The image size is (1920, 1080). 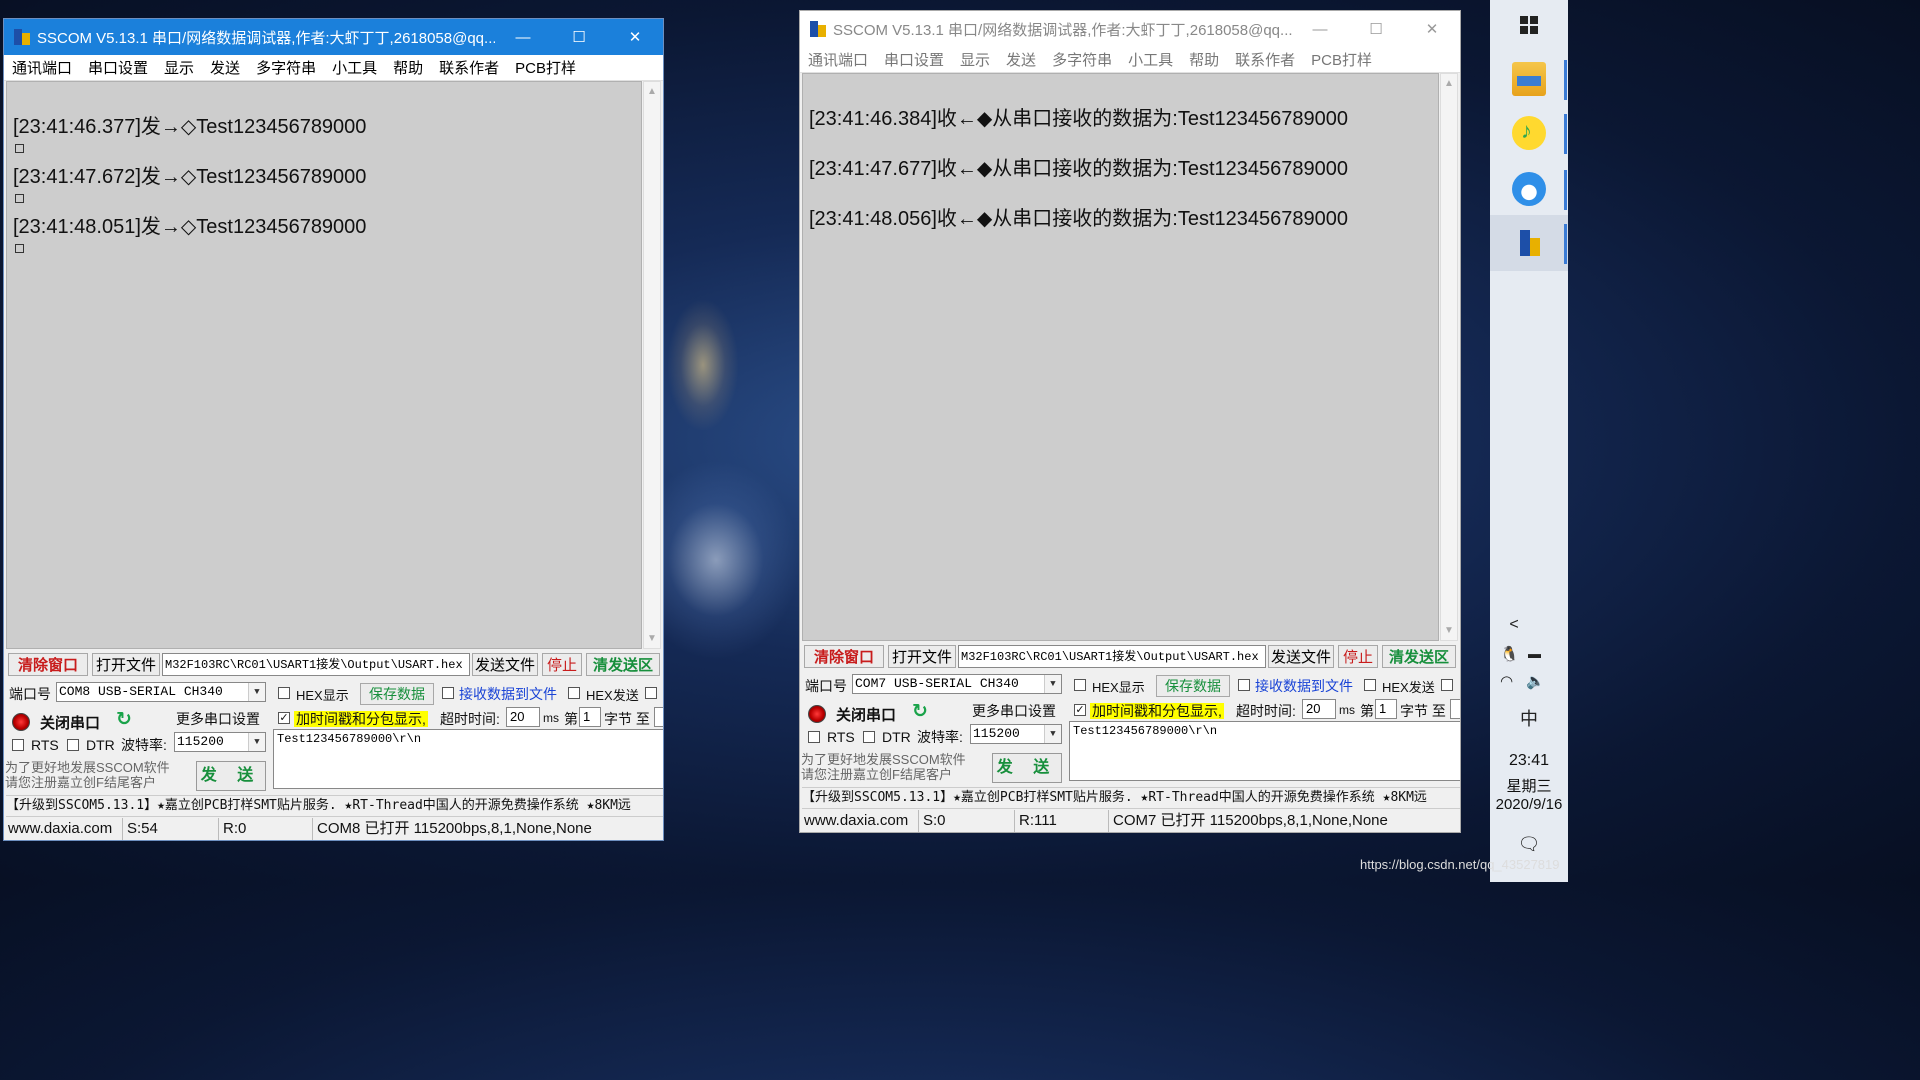 What do you see at coordinates (1529, 718) in the screenshot?
I see `ime-indicator: 中` at bounding box center [1529, 718].